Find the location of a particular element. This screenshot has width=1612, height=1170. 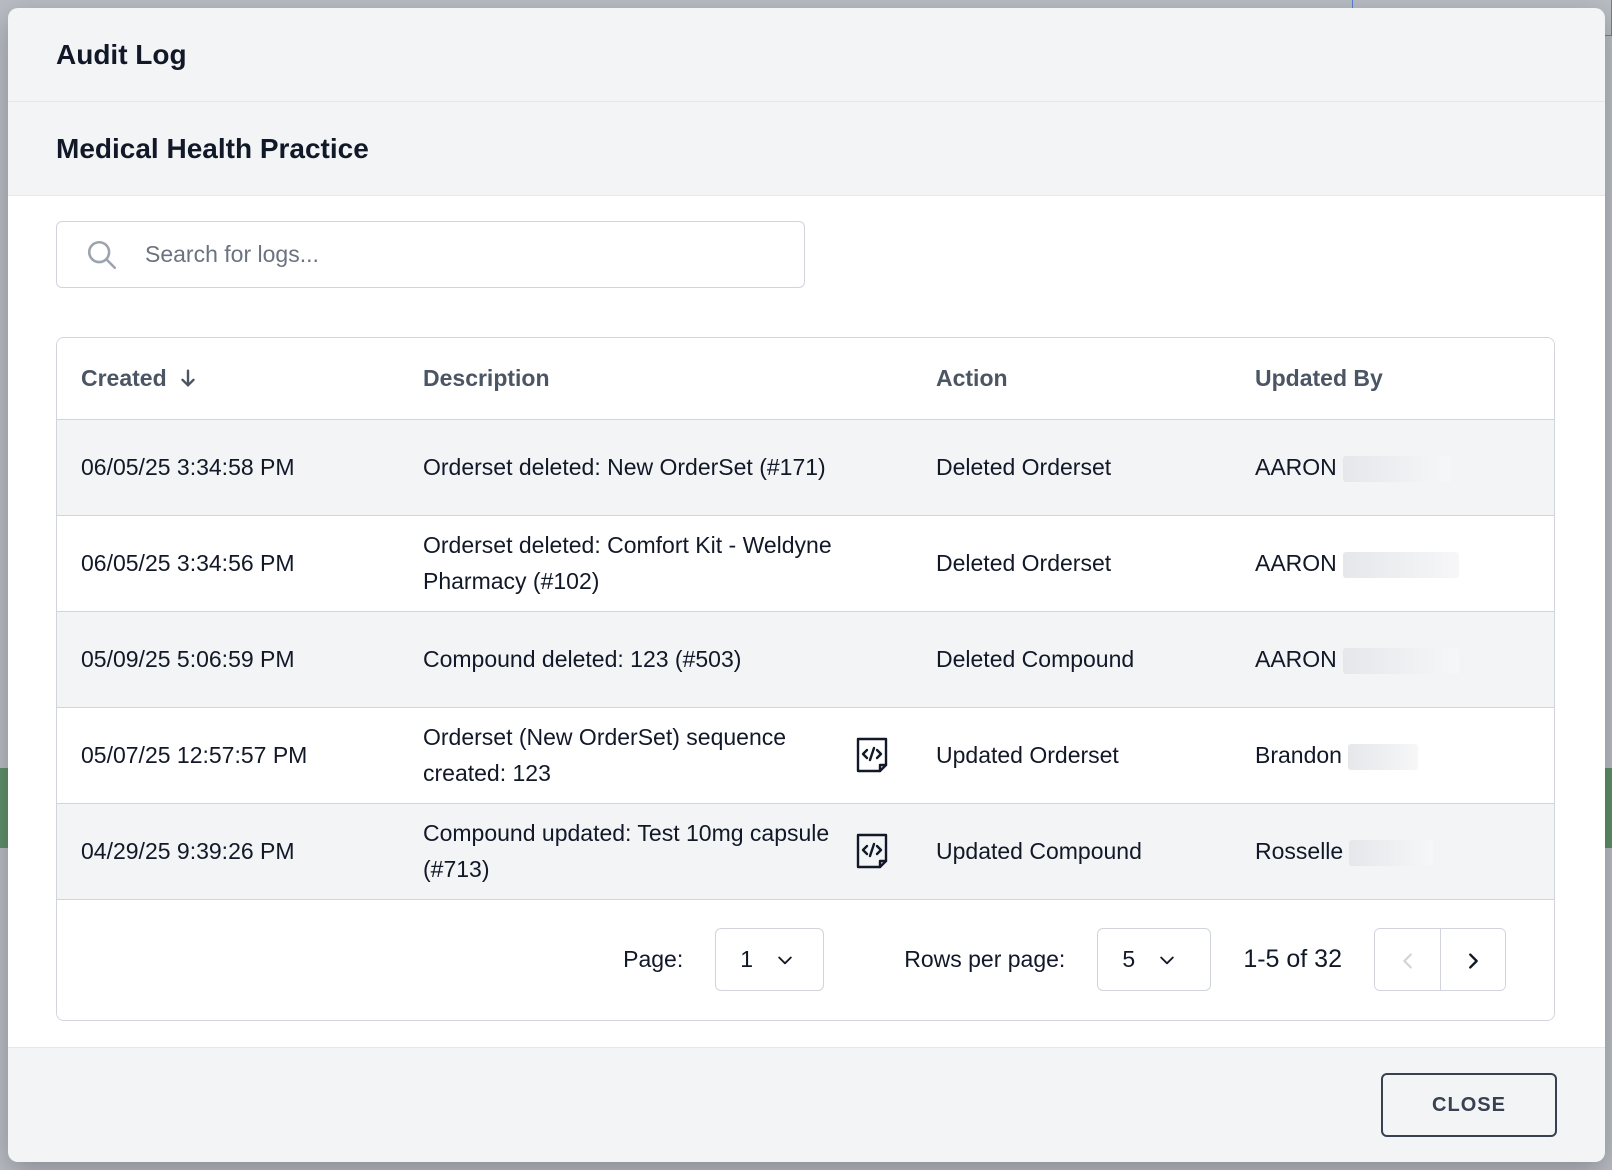

modal-footer: CLOSE is located at coordinates (806, 1105).